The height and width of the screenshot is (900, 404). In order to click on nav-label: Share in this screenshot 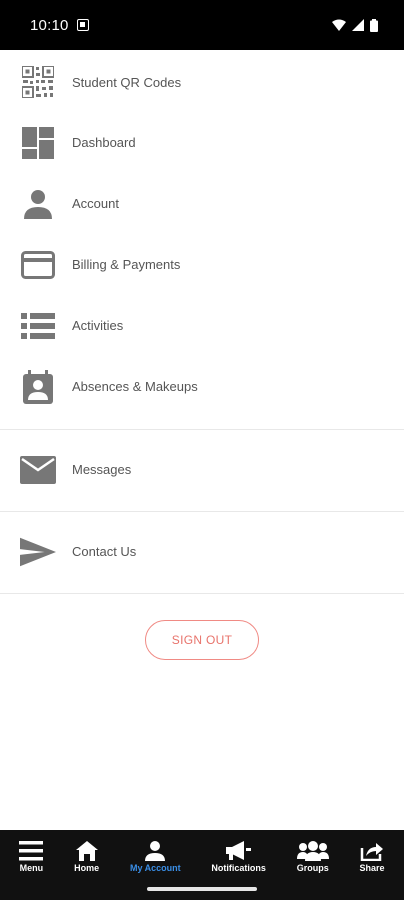, I will do `click(372, 868)`.